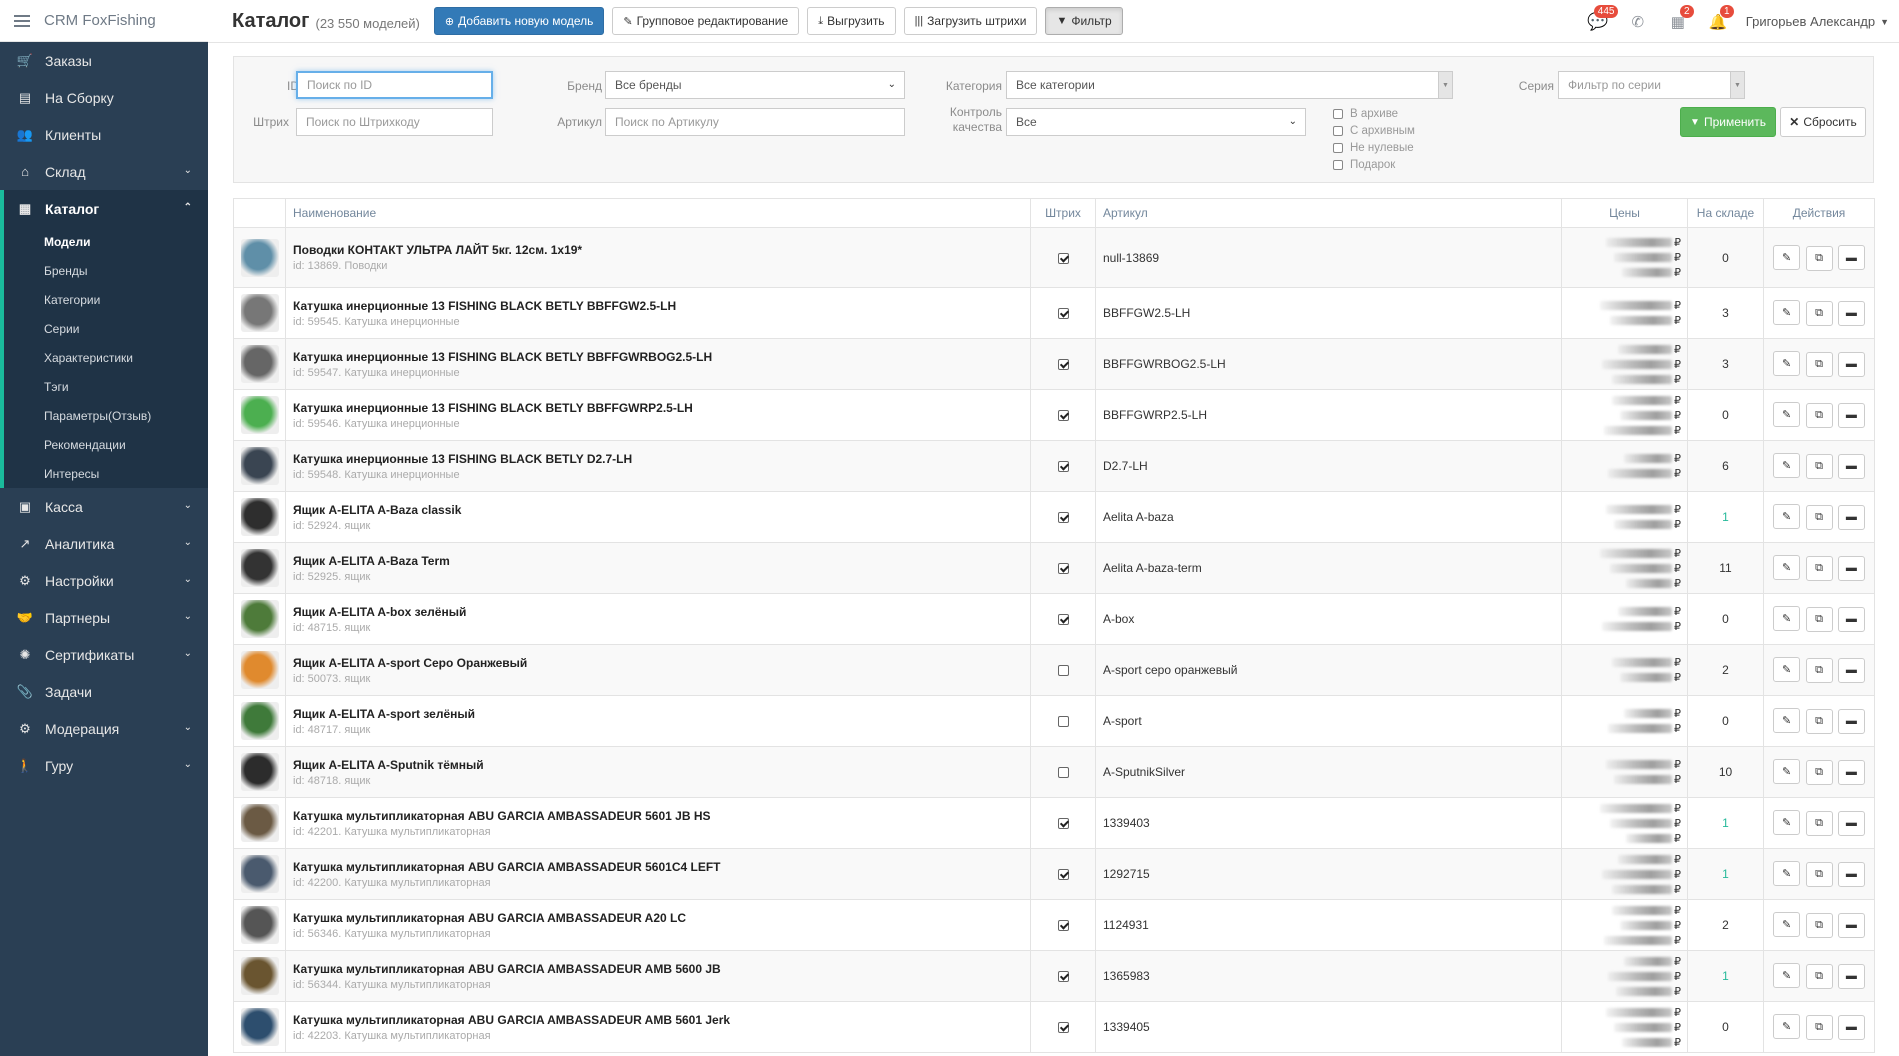  What do you see at coordinates (1651, 85) in the screenshot?
I see `series-select: Фильтр по серии ▼` at bounding box center [1651, 85].